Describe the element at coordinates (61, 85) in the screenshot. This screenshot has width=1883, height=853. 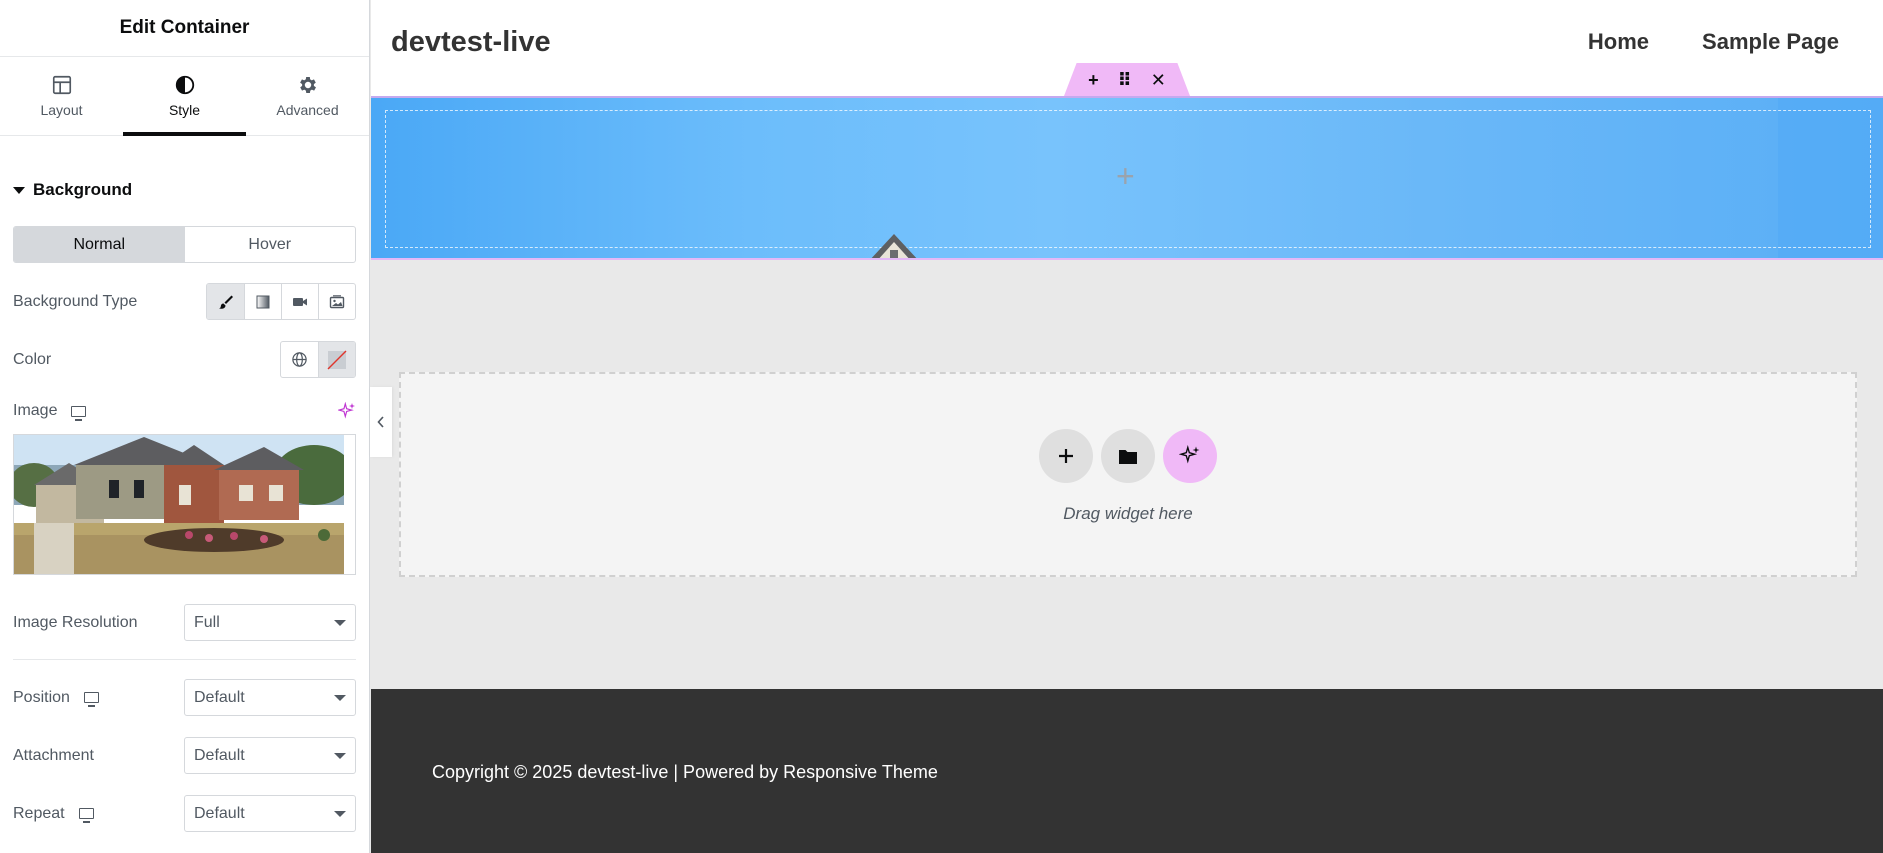
I see `layout-icon` at that location.